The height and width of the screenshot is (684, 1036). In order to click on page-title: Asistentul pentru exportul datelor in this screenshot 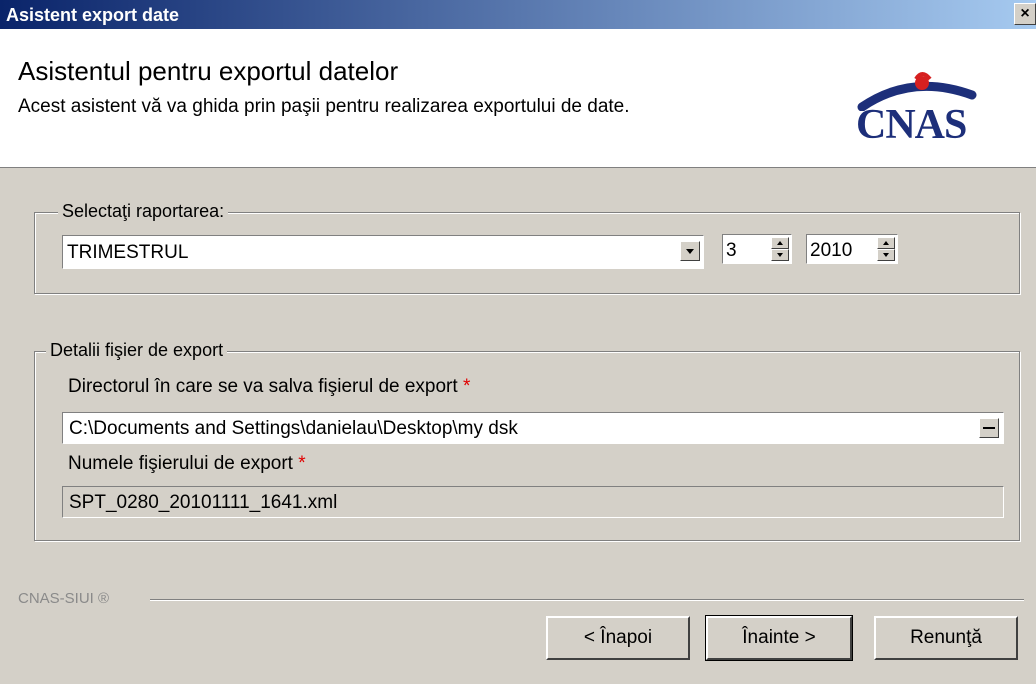, I will do `click(208, 71)`.